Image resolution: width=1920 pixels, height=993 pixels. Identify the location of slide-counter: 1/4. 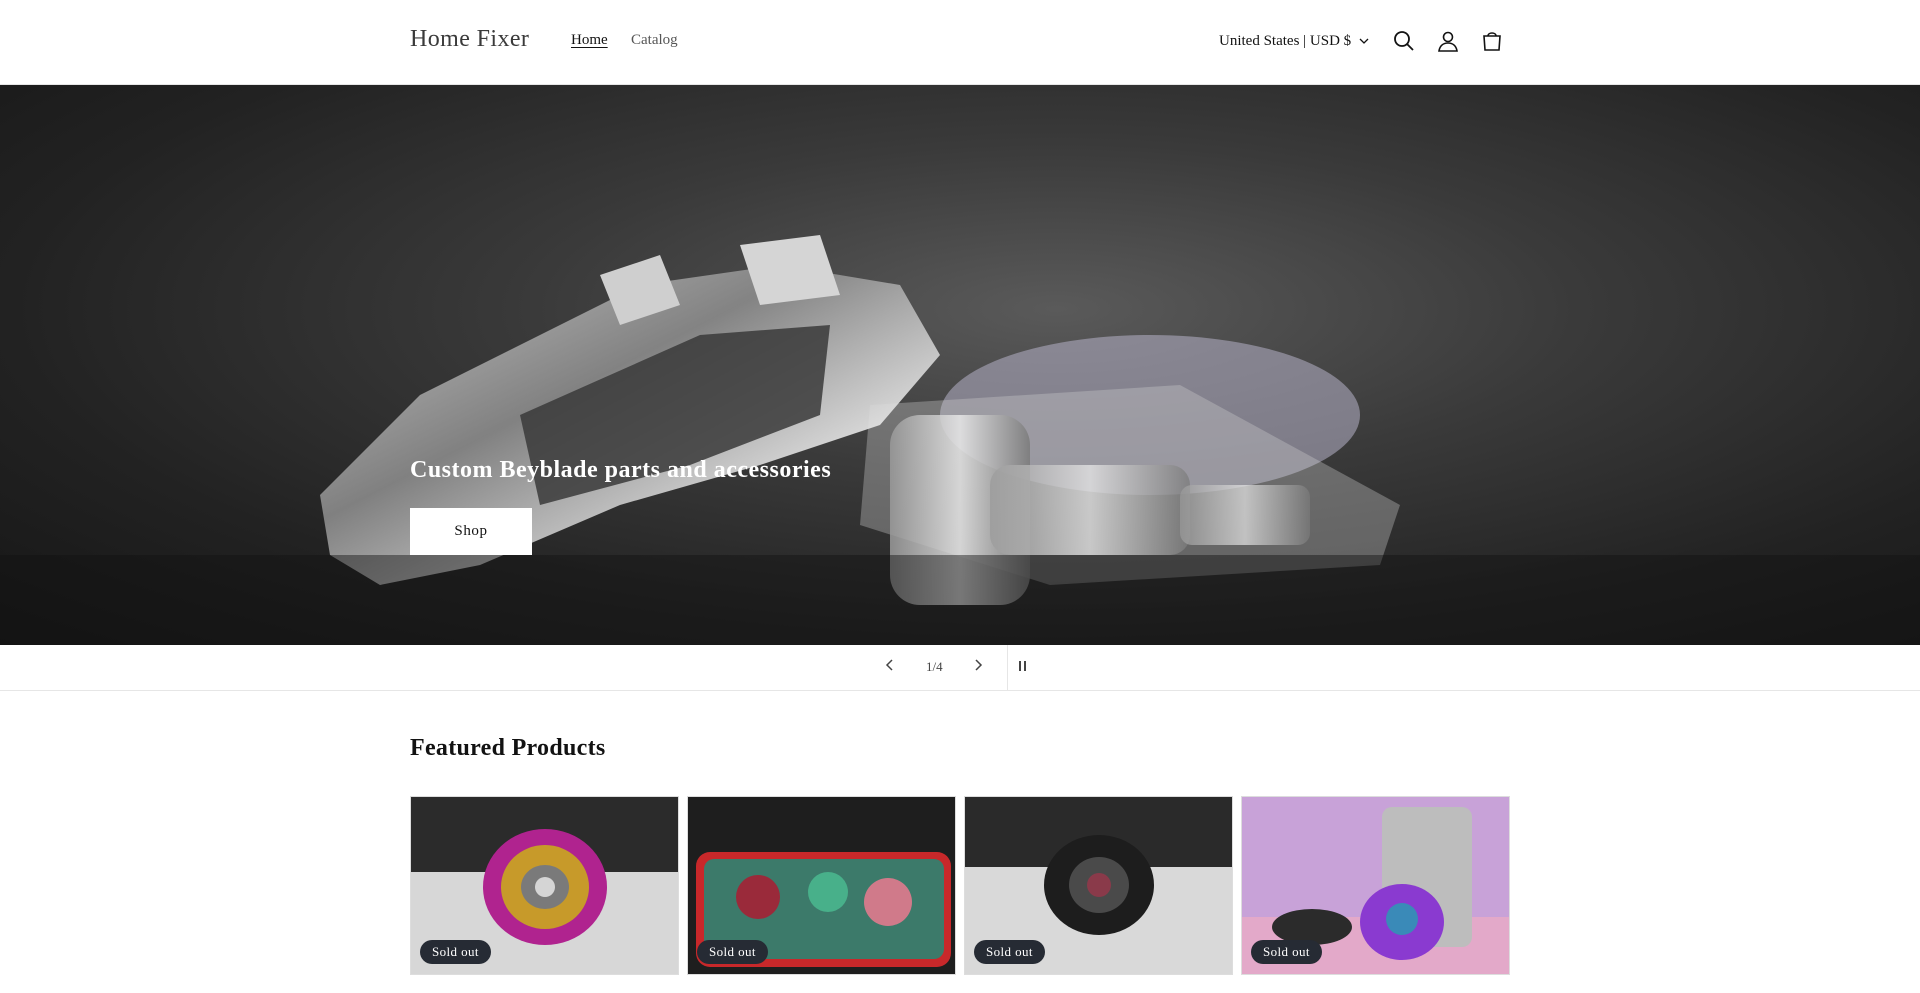
(934, 666).